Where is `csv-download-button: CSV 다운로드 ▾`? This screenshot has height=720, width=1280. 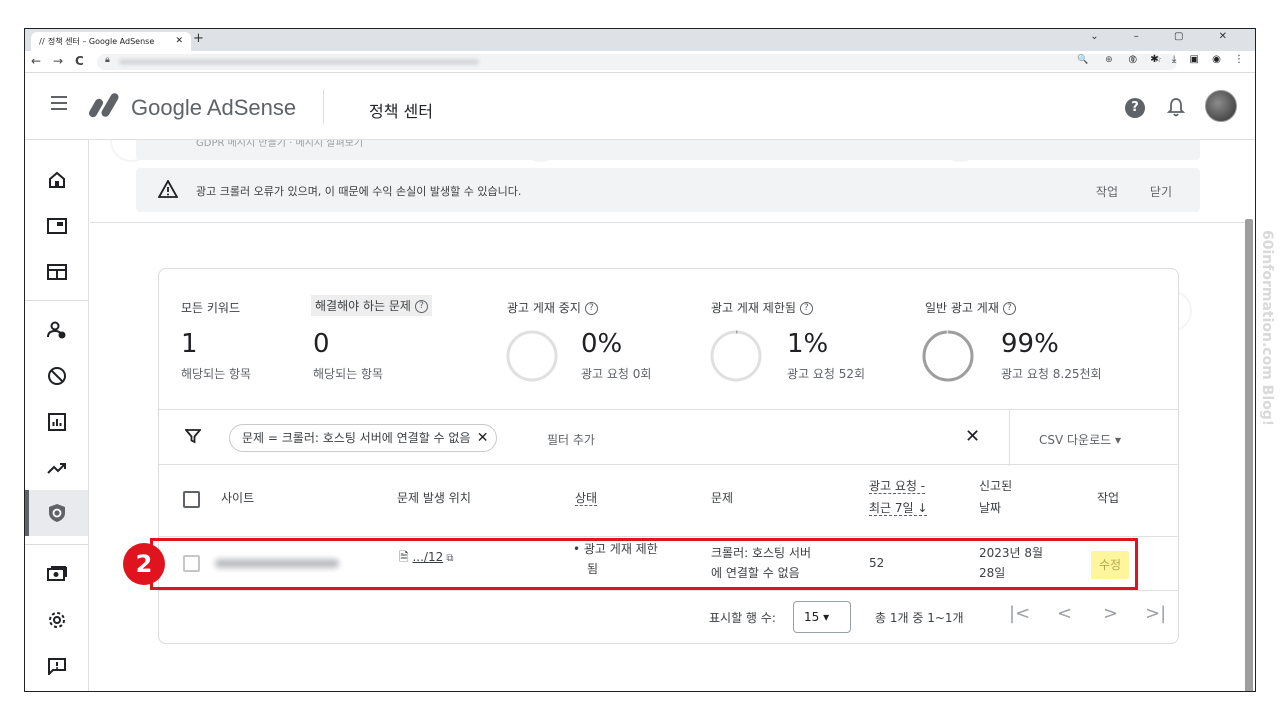 csv-download-button: CSV 다운로드 ▾ is located at coordinates (1080, 439).